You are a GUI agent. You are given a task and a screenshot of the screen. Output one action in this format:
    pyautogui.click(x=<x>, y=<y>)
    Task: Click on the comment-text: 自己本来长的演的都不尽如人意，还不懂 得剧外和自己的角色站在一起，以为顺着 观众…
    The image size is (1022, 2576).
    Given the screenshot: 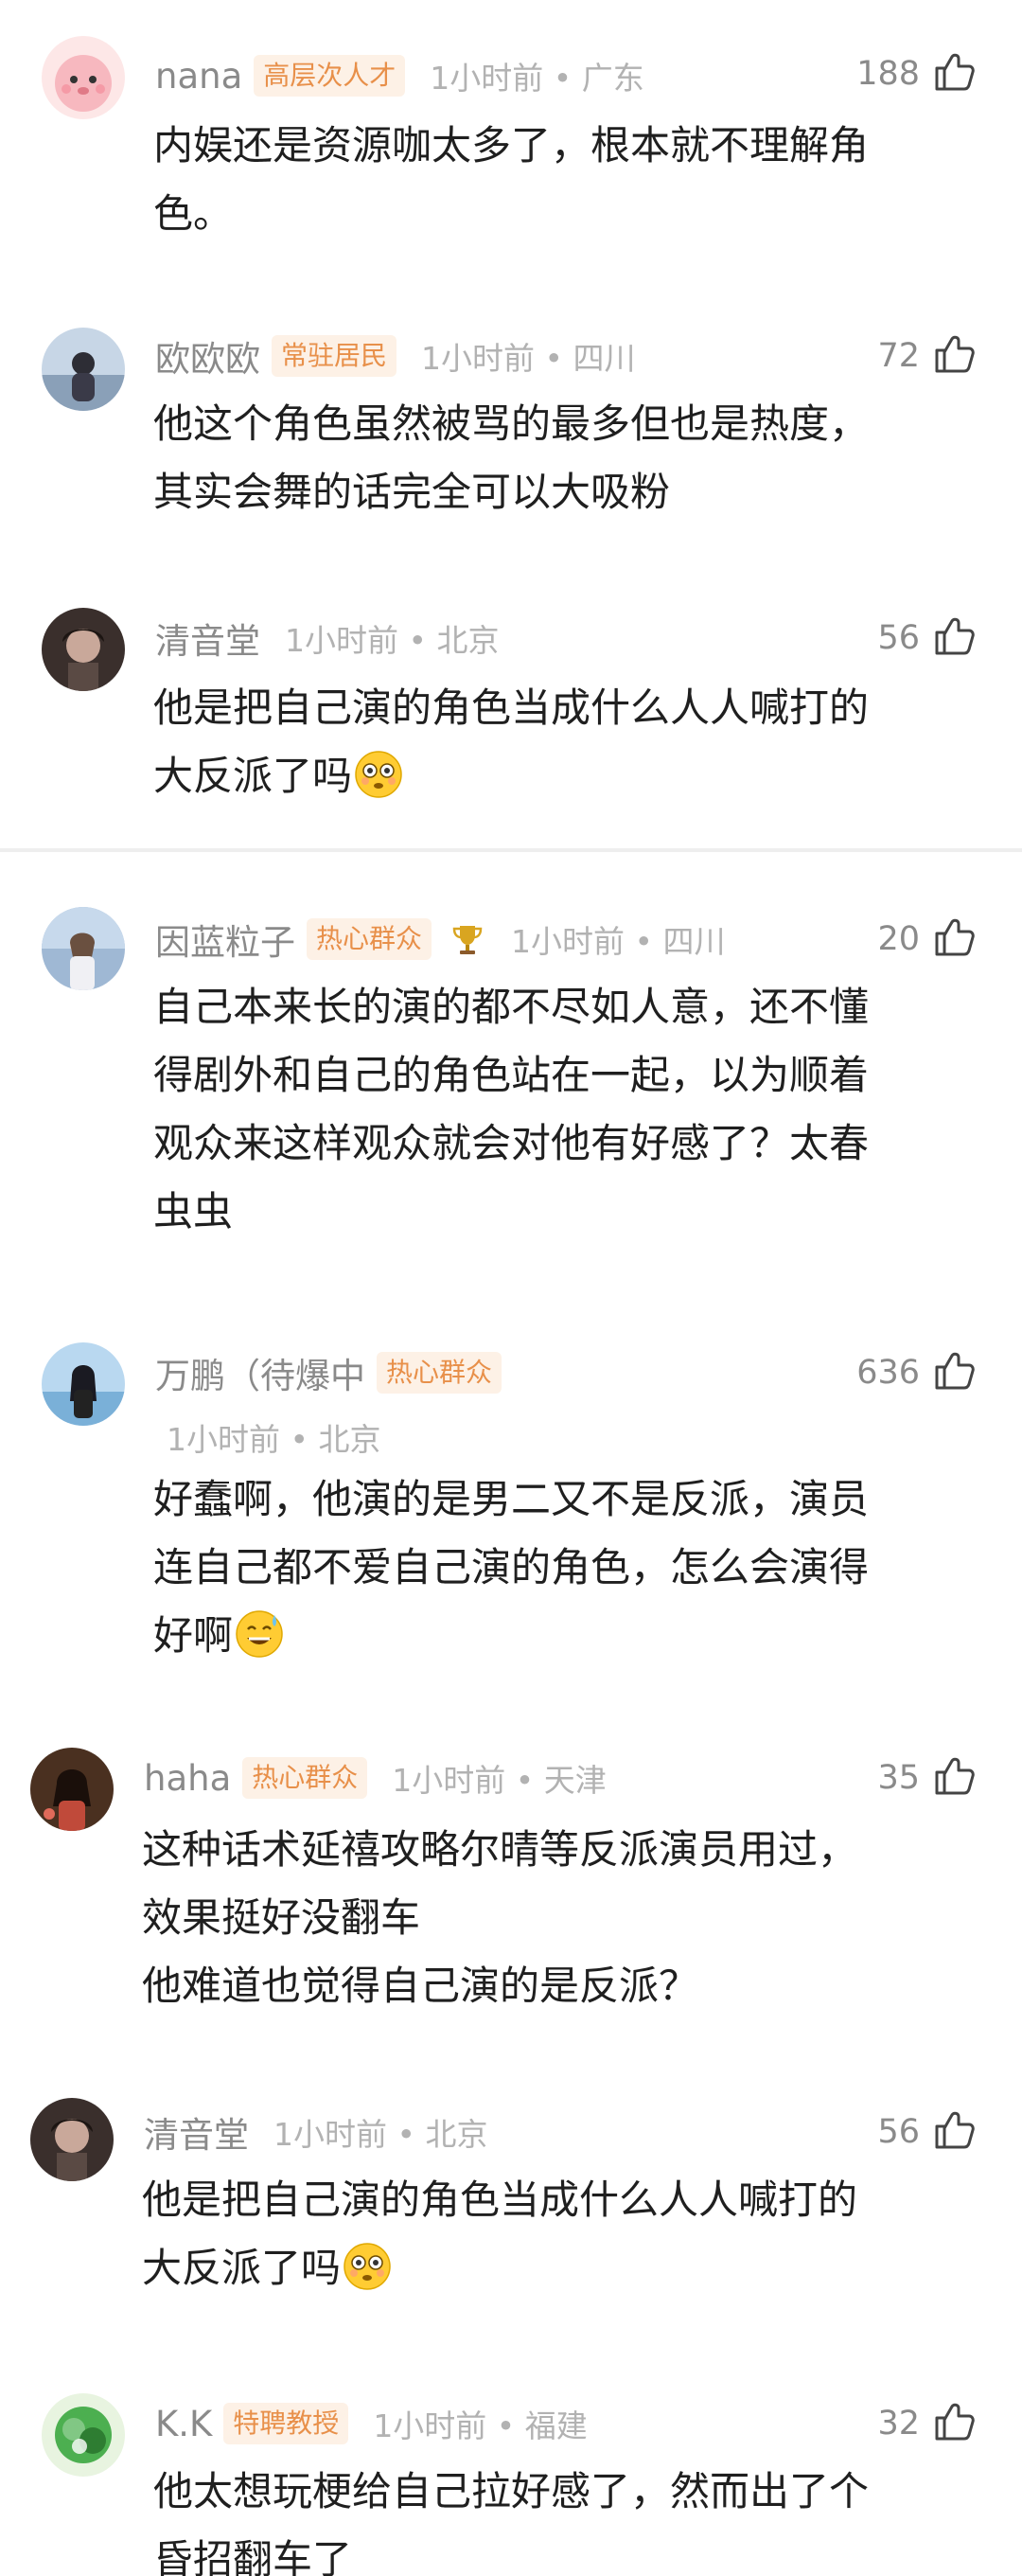 What is the action you would take?
    pyautogui.click(x=511, y=1109)
    